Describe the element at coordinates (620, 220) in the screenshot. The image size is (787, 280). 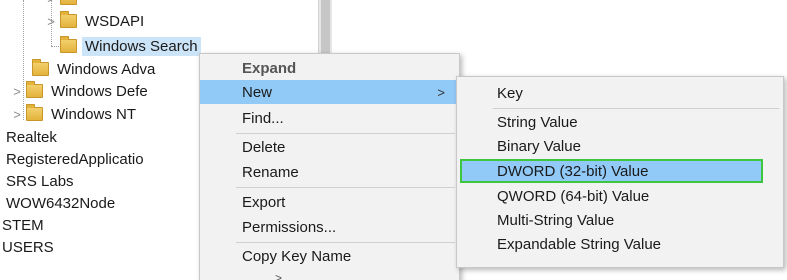
I see `submenu-item-multi-string-value: Multi-String Value` at that location.